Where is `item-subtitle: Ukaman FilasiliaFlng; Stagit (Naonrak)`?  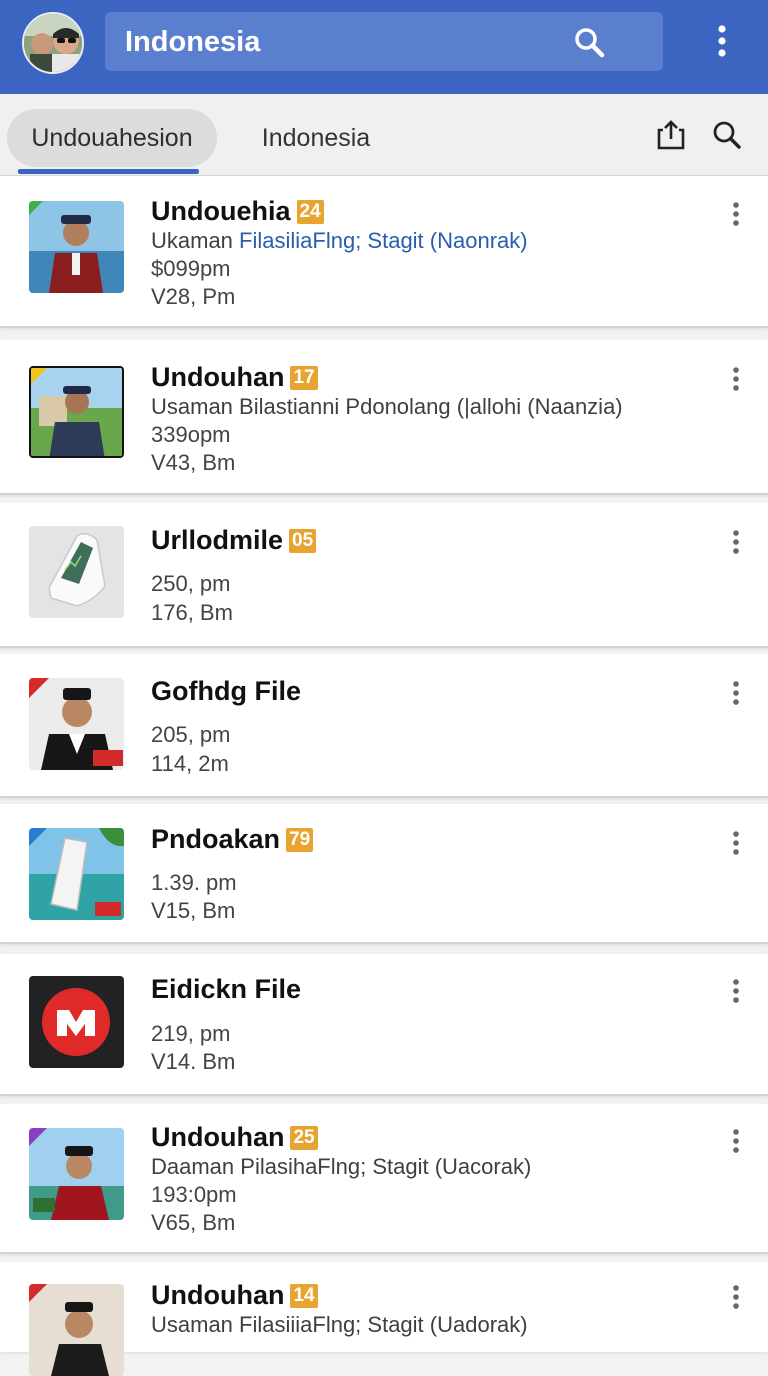 item-subtitle: Ukaman FilasiliaFlng; Stagit (Naonrak) is located at coordinates (339, 240).